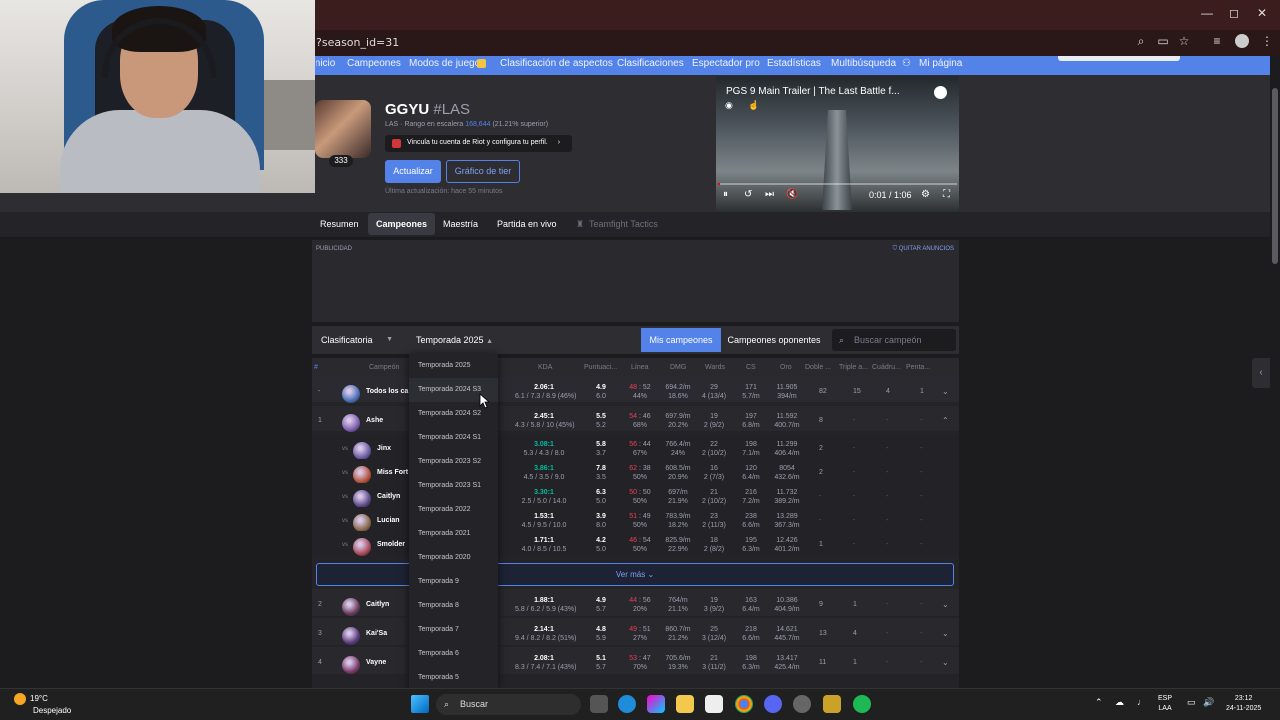 The image size is (1280, 720). I want to click on clock: 23:12 24-11-2025, so click(1243, 704).